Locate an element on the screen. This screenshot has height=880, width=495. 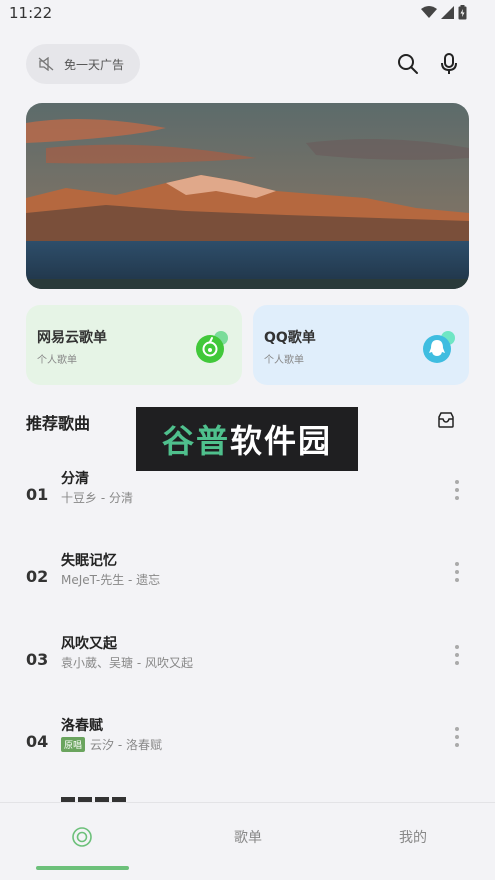
tab-mine: 我的 is located at coordinates (413, 837).